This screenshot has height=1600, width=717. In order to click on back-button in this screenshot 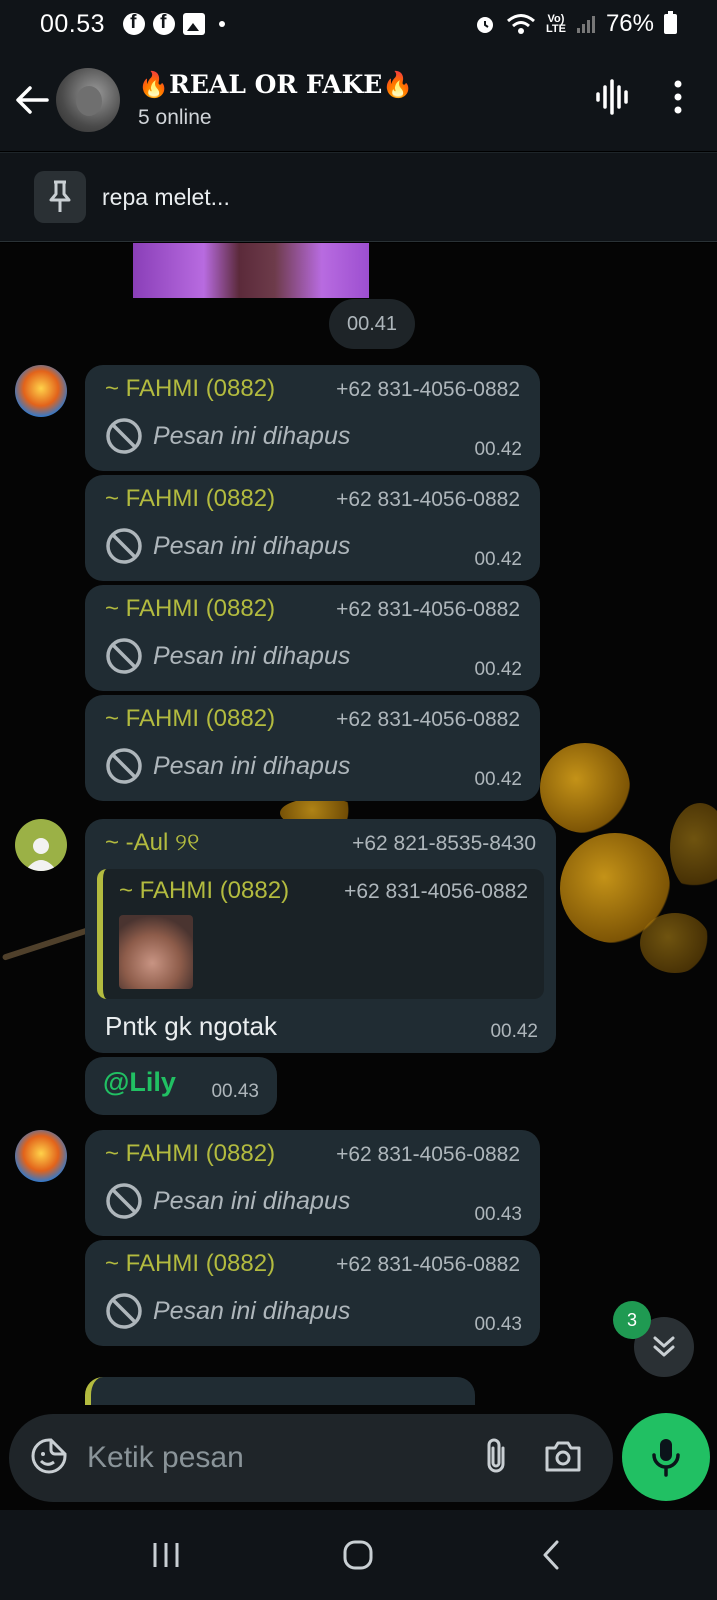, I will do `click(32, 100)`.